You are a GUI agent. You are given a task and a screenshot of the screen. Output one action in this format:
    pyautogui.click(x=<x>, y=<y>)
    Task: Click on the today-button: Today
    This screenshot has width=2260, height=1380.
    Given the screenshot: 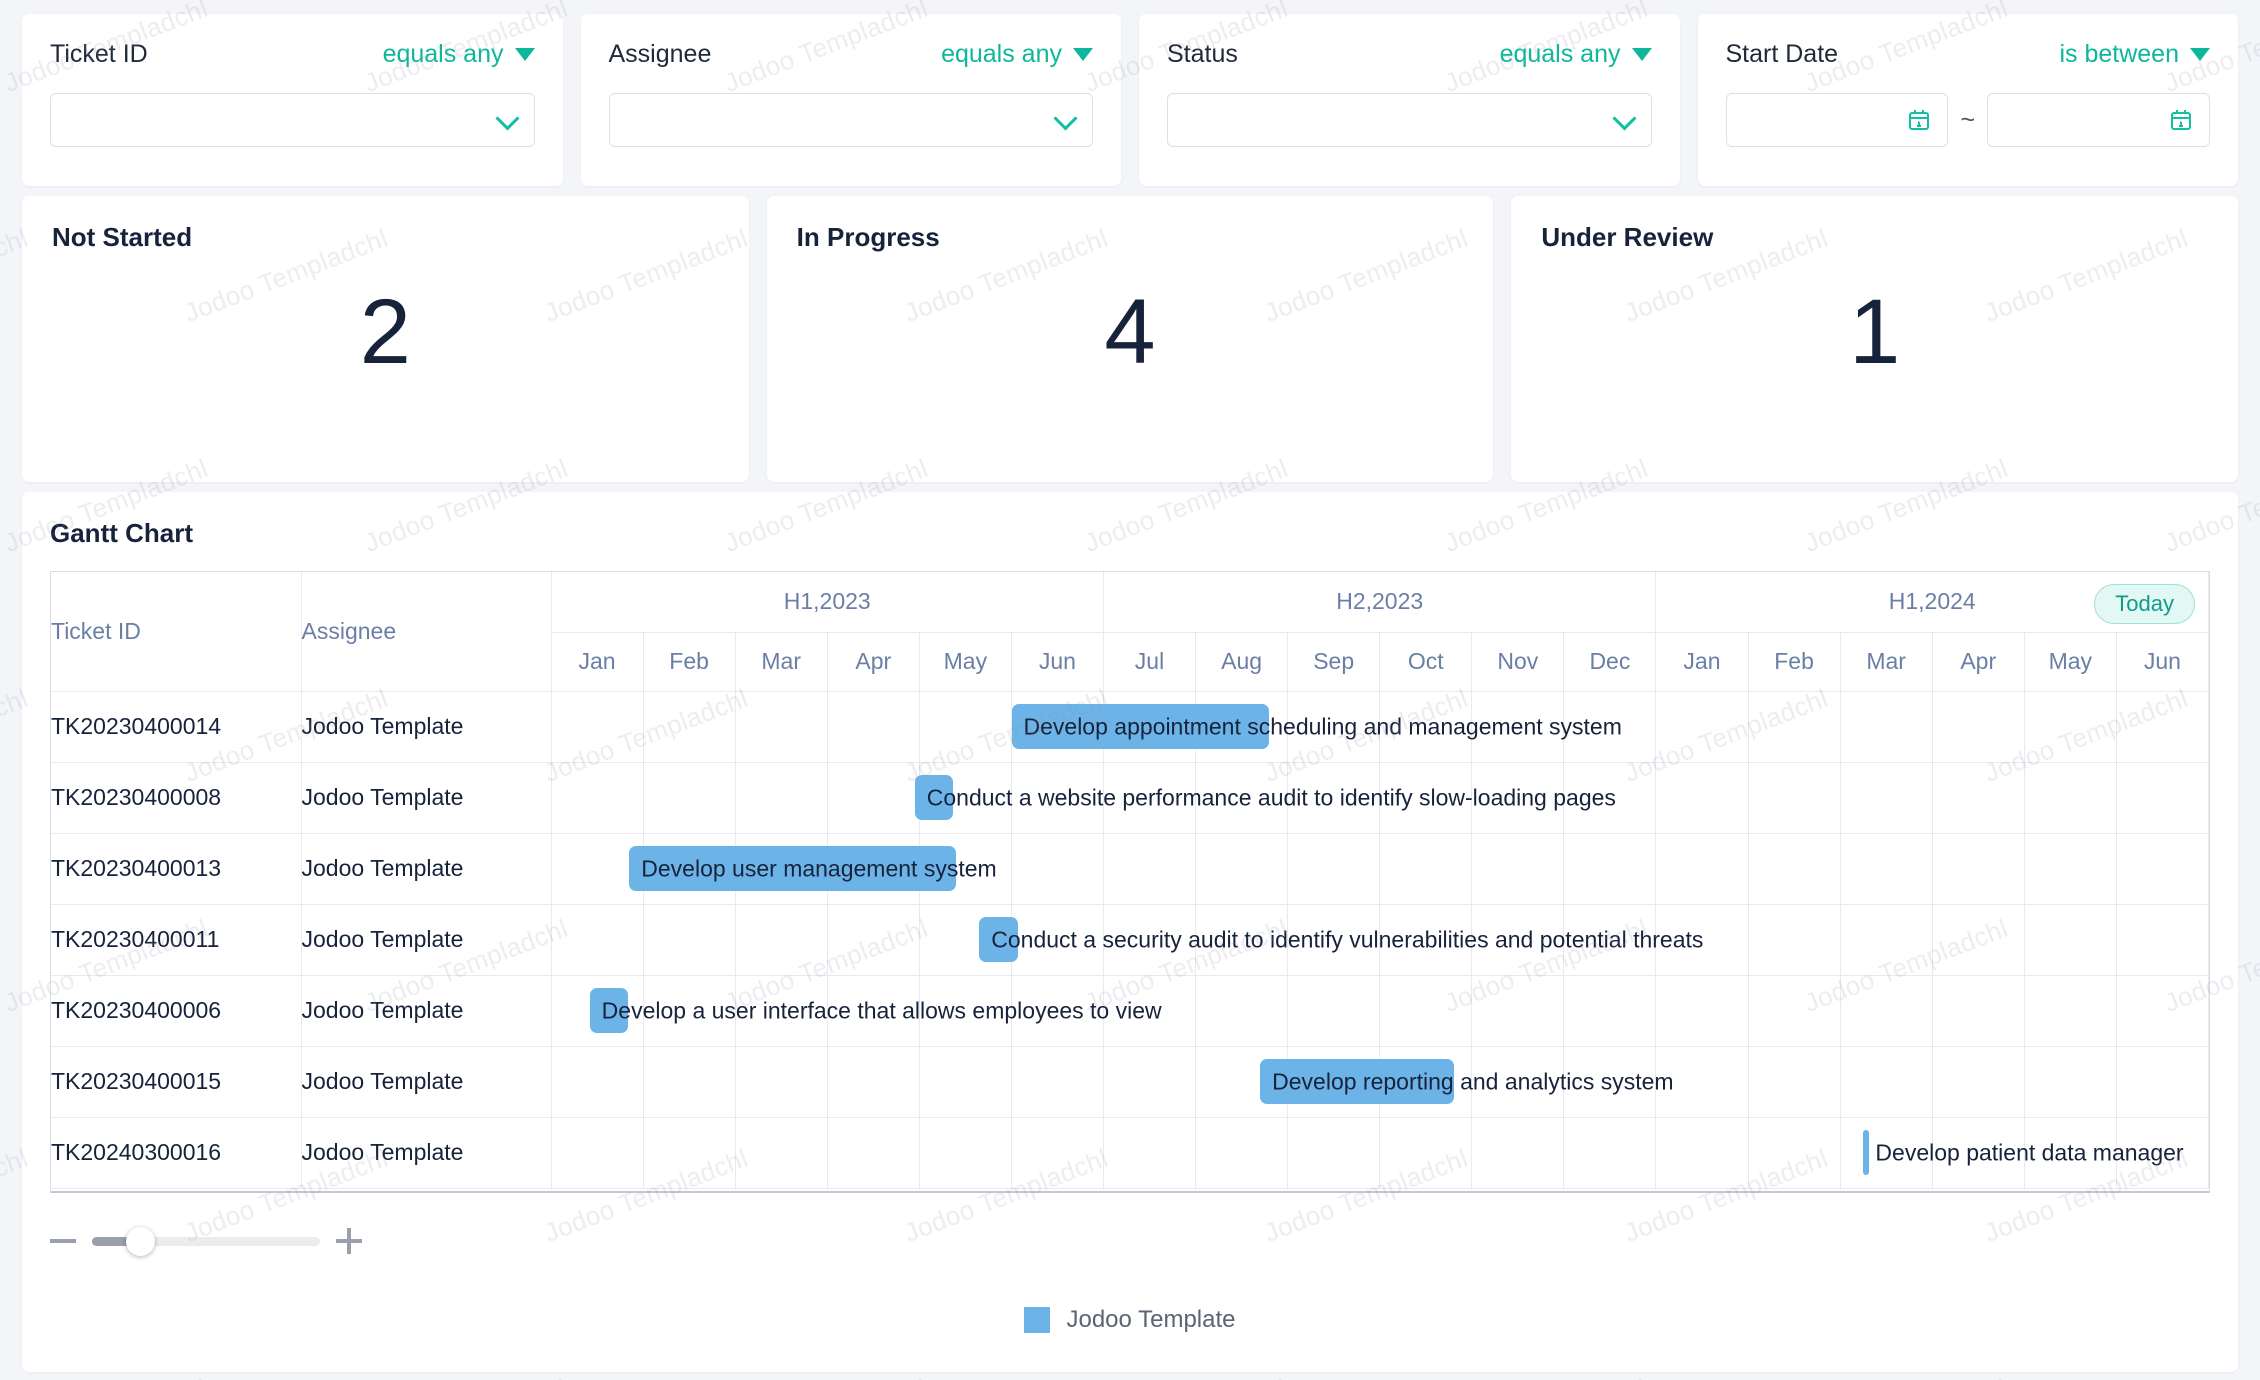 What is the action you would take?
    pyautogui.click(x=2144, y=604)
    